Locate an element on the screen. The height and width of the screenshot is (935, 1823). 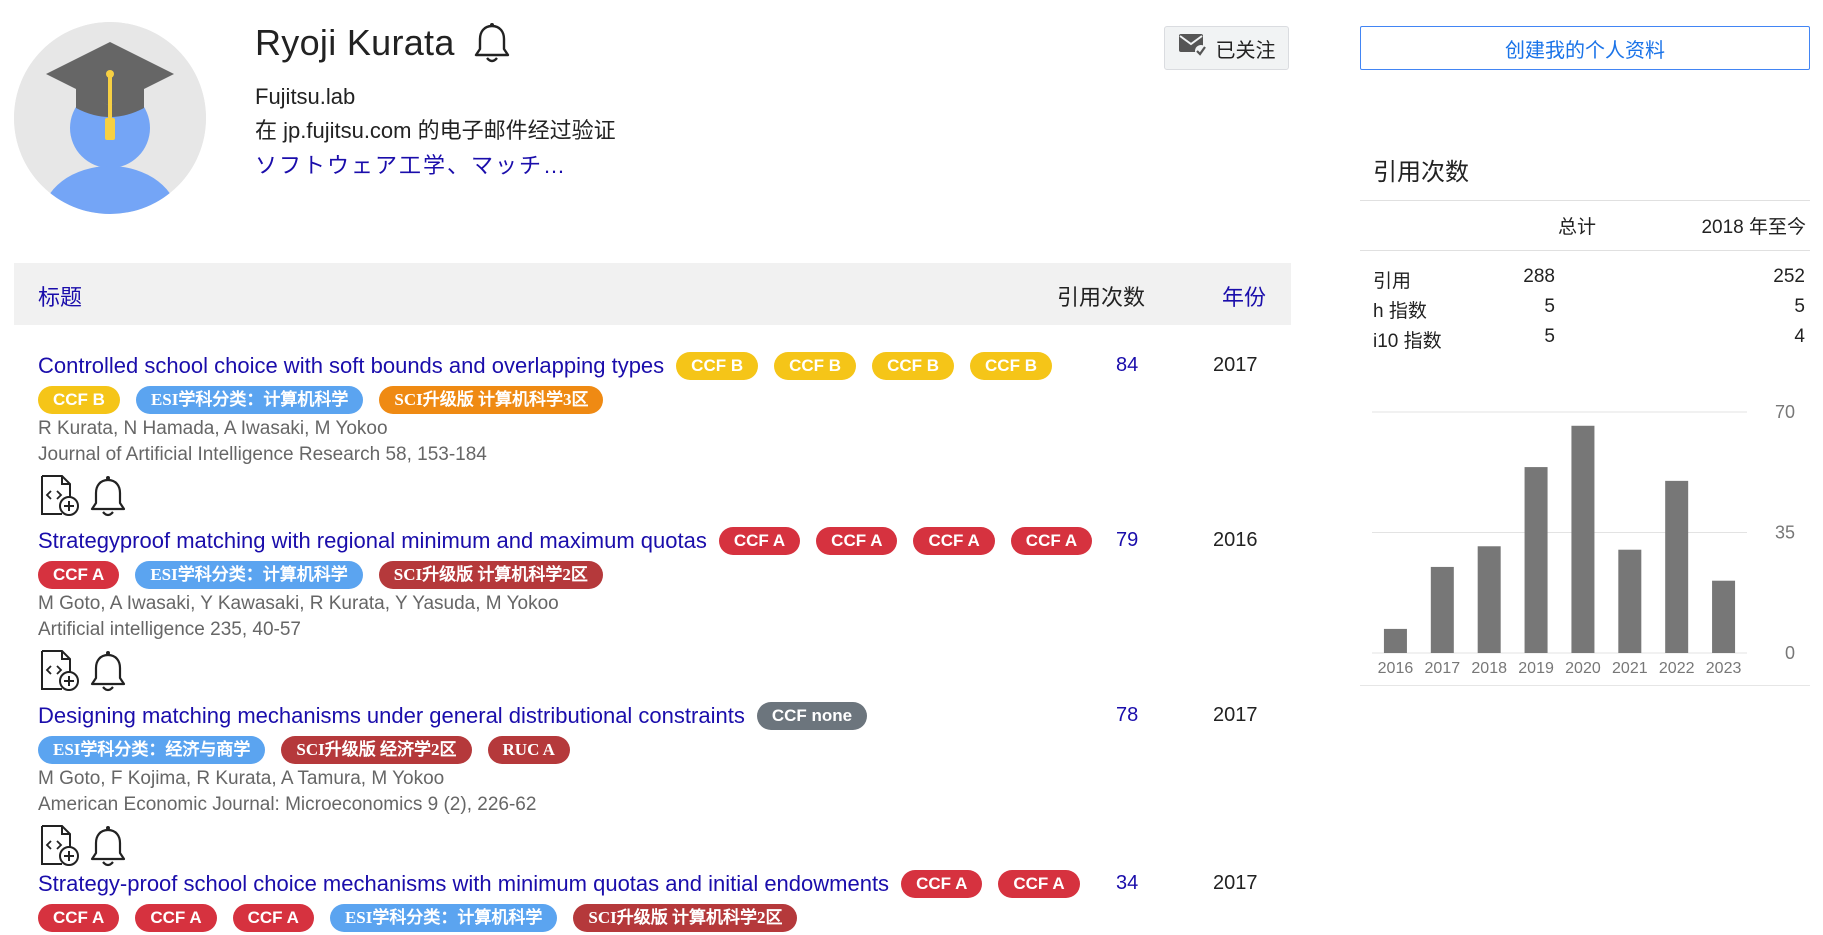
follow-bell-icon is located at coordinates (492, 43).